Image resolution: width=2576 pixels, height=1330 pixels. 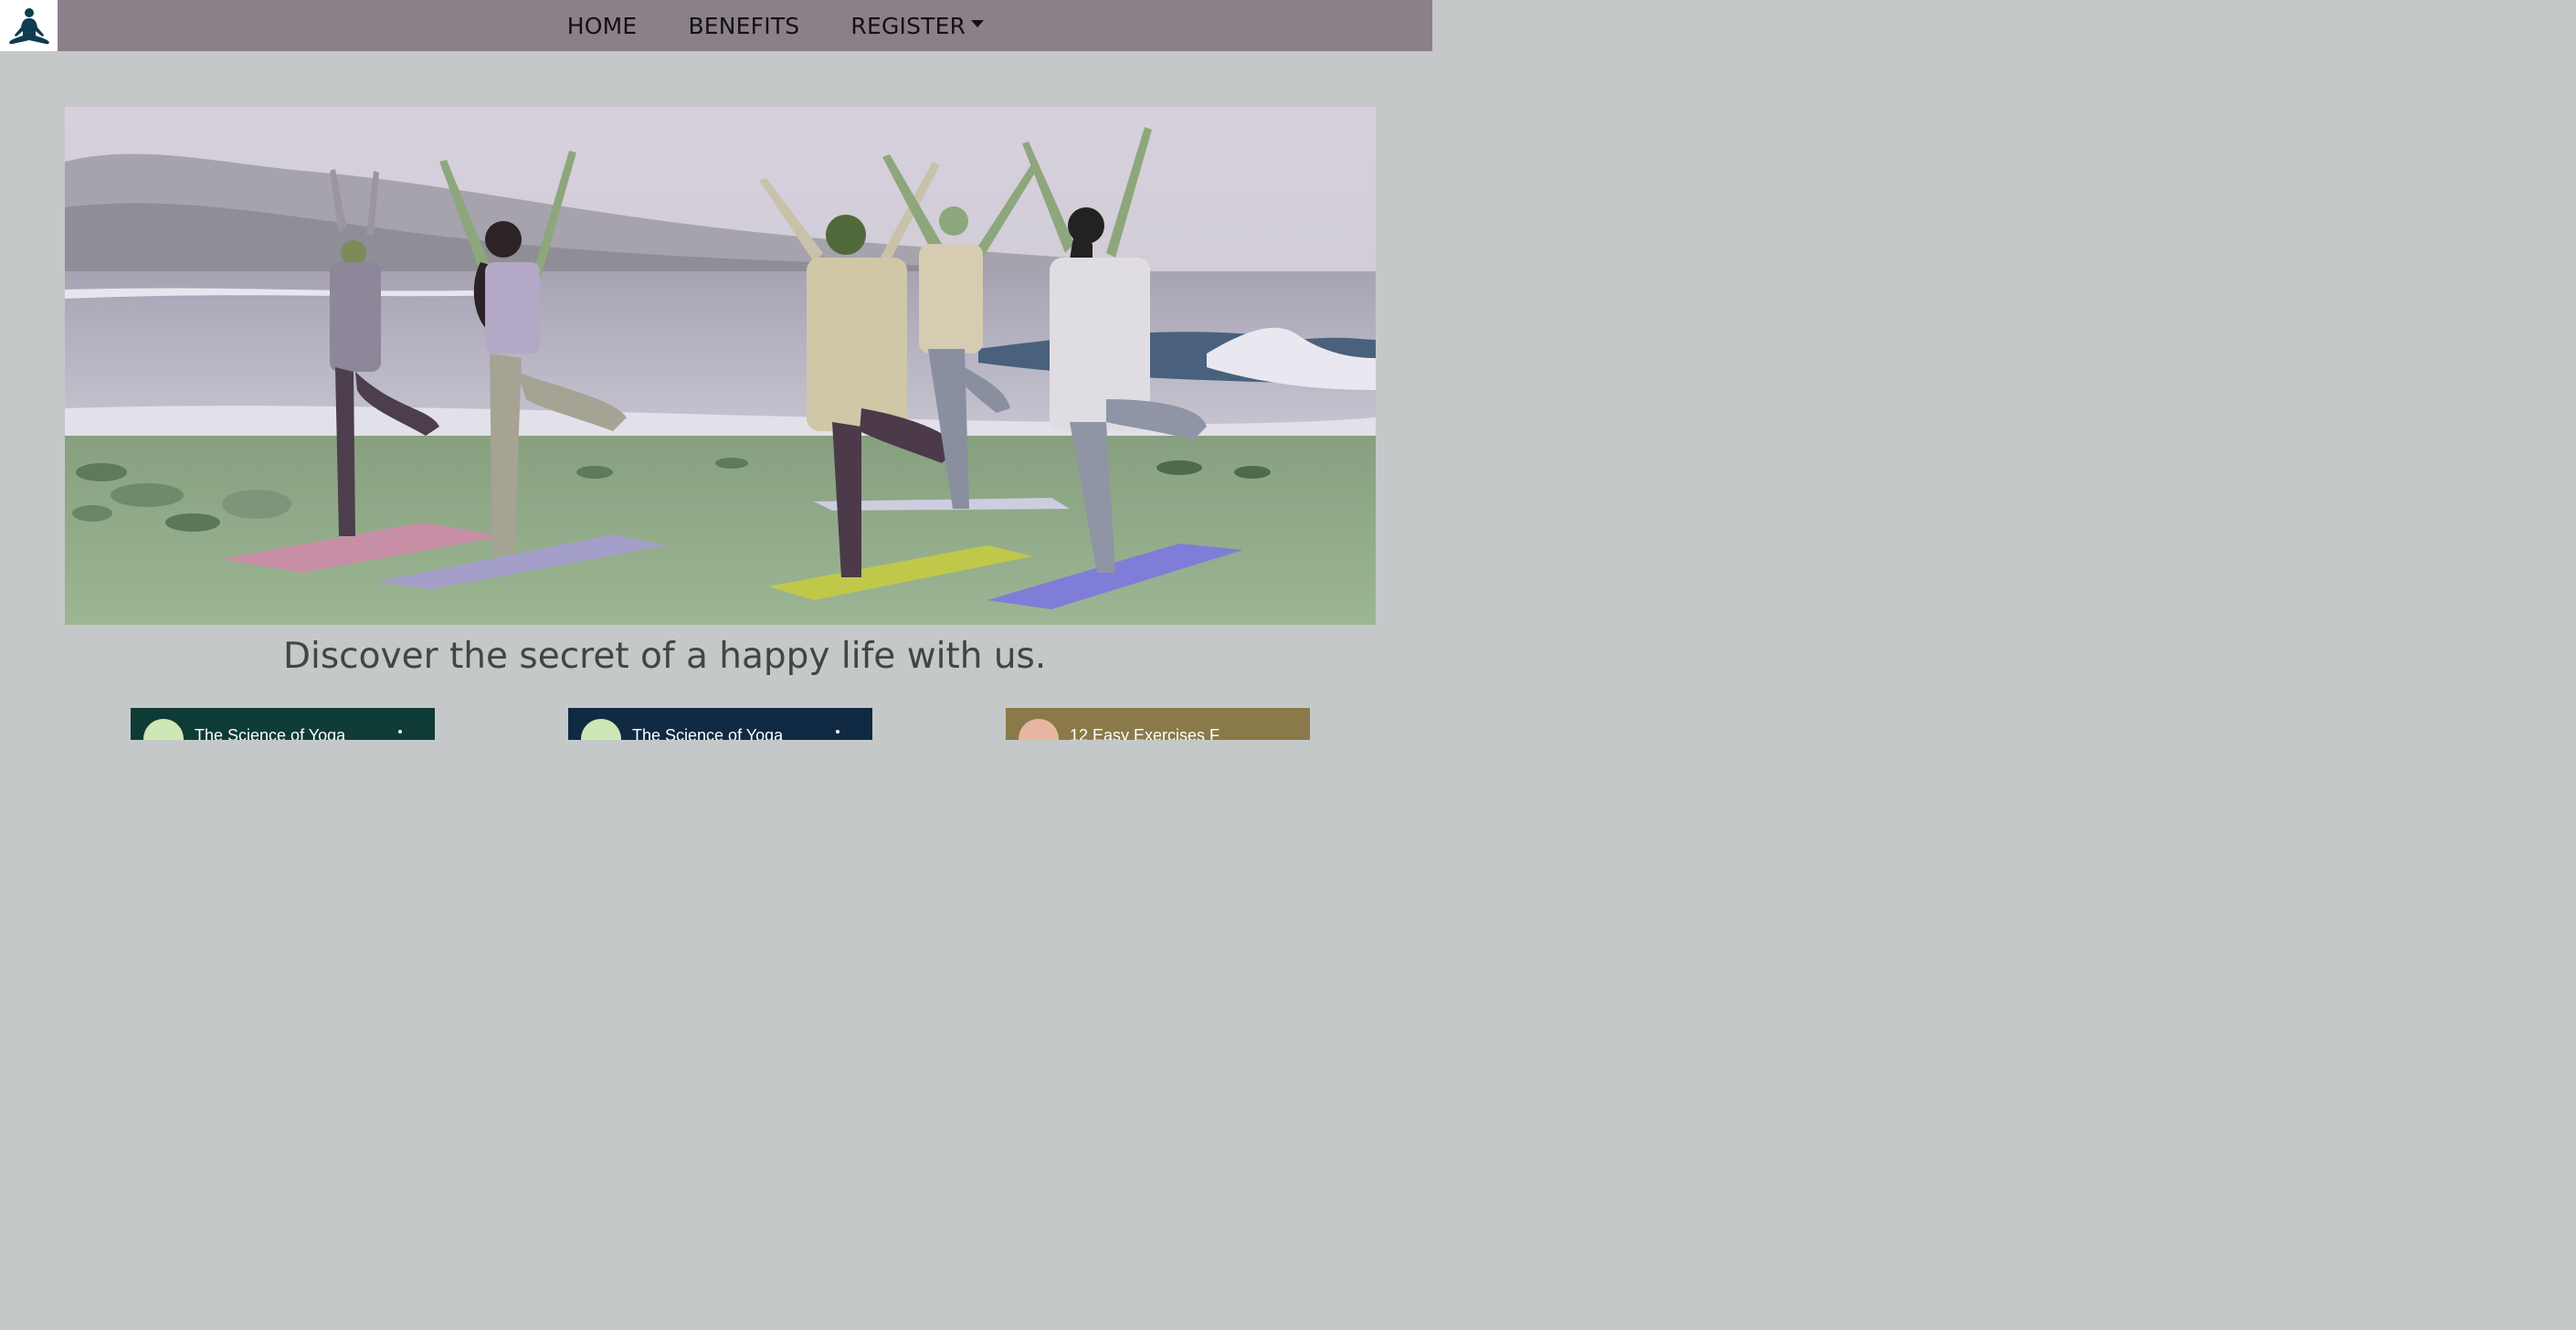 I want to click on nav-benefits-label: BENEFITS, so click(x=744, y=26).